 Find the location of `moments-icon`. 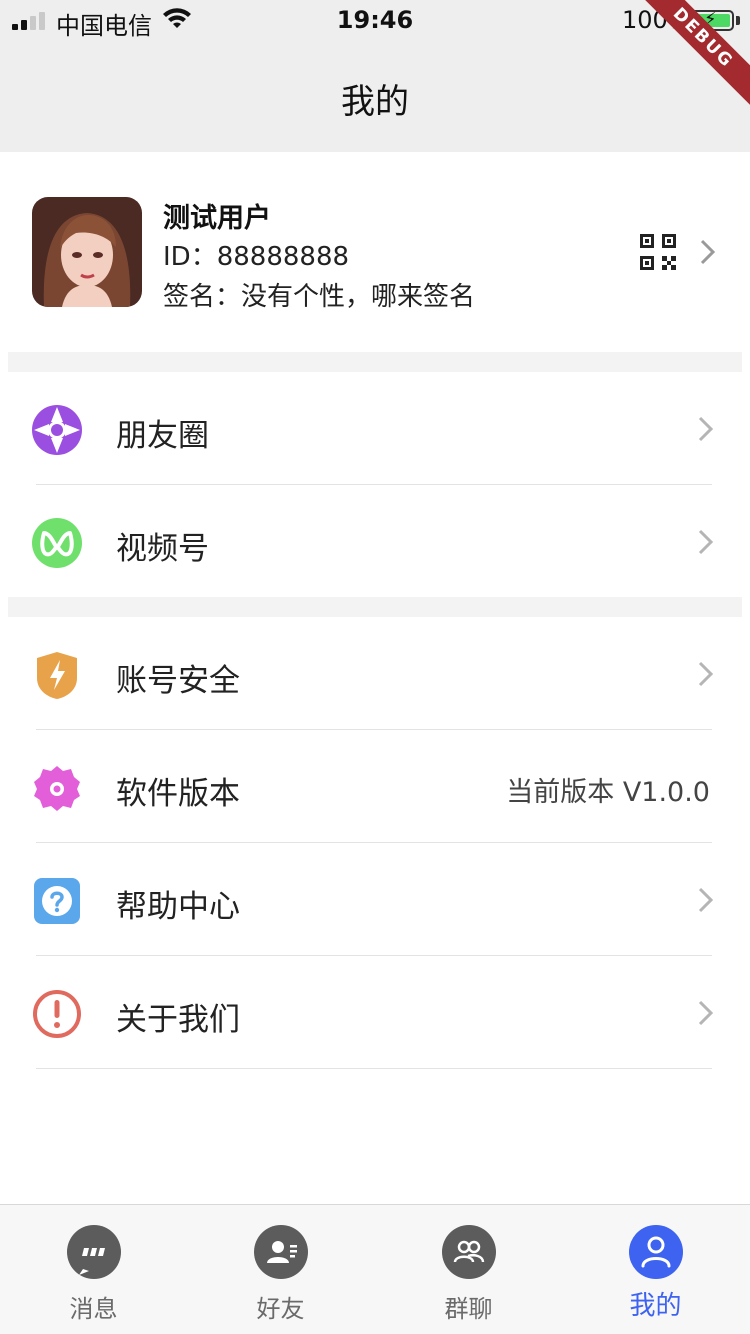

moments-icon is located at coordinates (57, 430).